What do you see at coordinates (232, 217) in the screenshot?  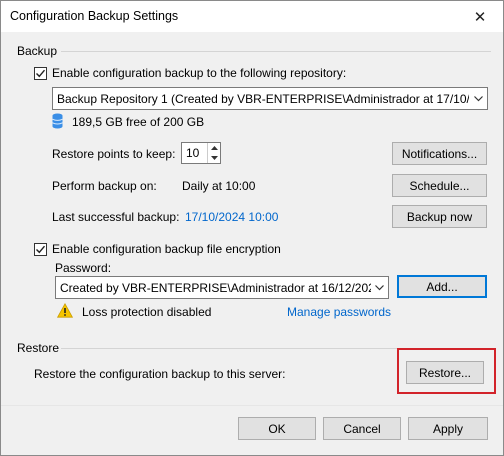 I see `last-backup-value: 17/10/2024 10:00` at bounding box center [232, 217].